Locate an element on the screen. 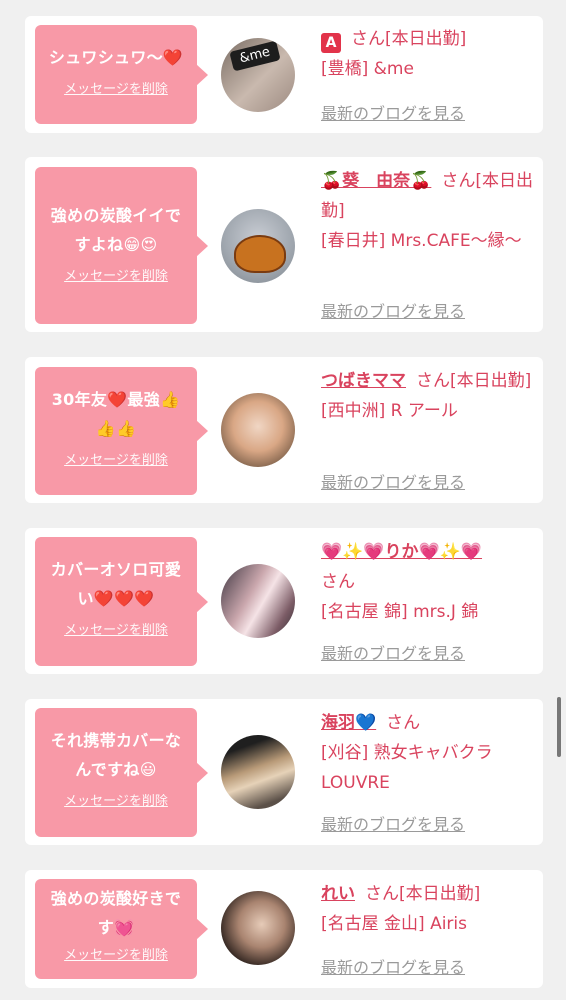  avatar-pie-icon is located at coordinates (260, 254).